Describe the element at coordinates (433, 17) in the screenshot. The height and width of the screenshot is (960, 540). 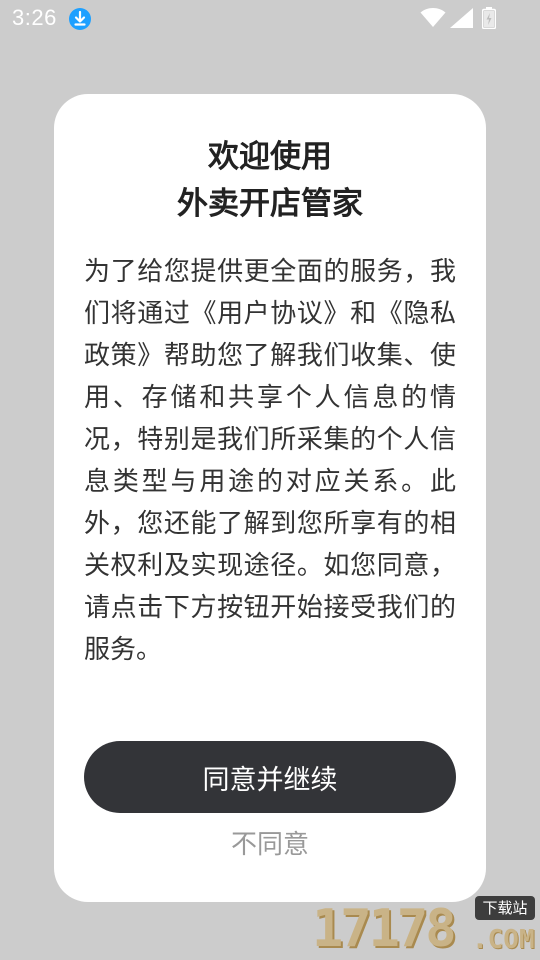
I see `wifi-icon` at that location.